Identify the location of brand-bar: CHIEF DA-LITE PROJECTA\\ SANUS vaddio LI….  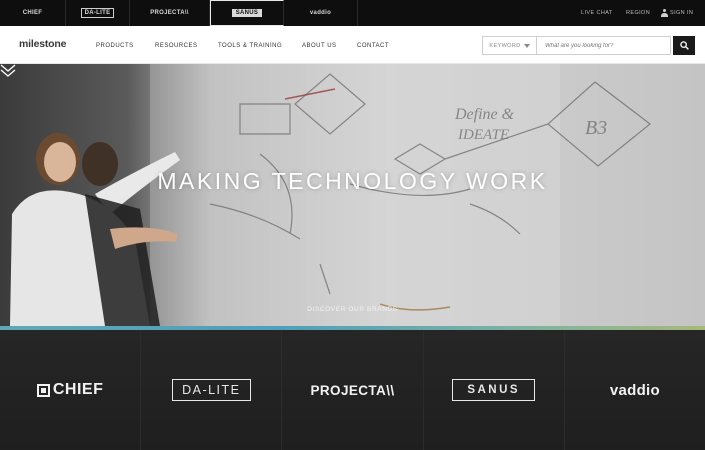
(352, 13).